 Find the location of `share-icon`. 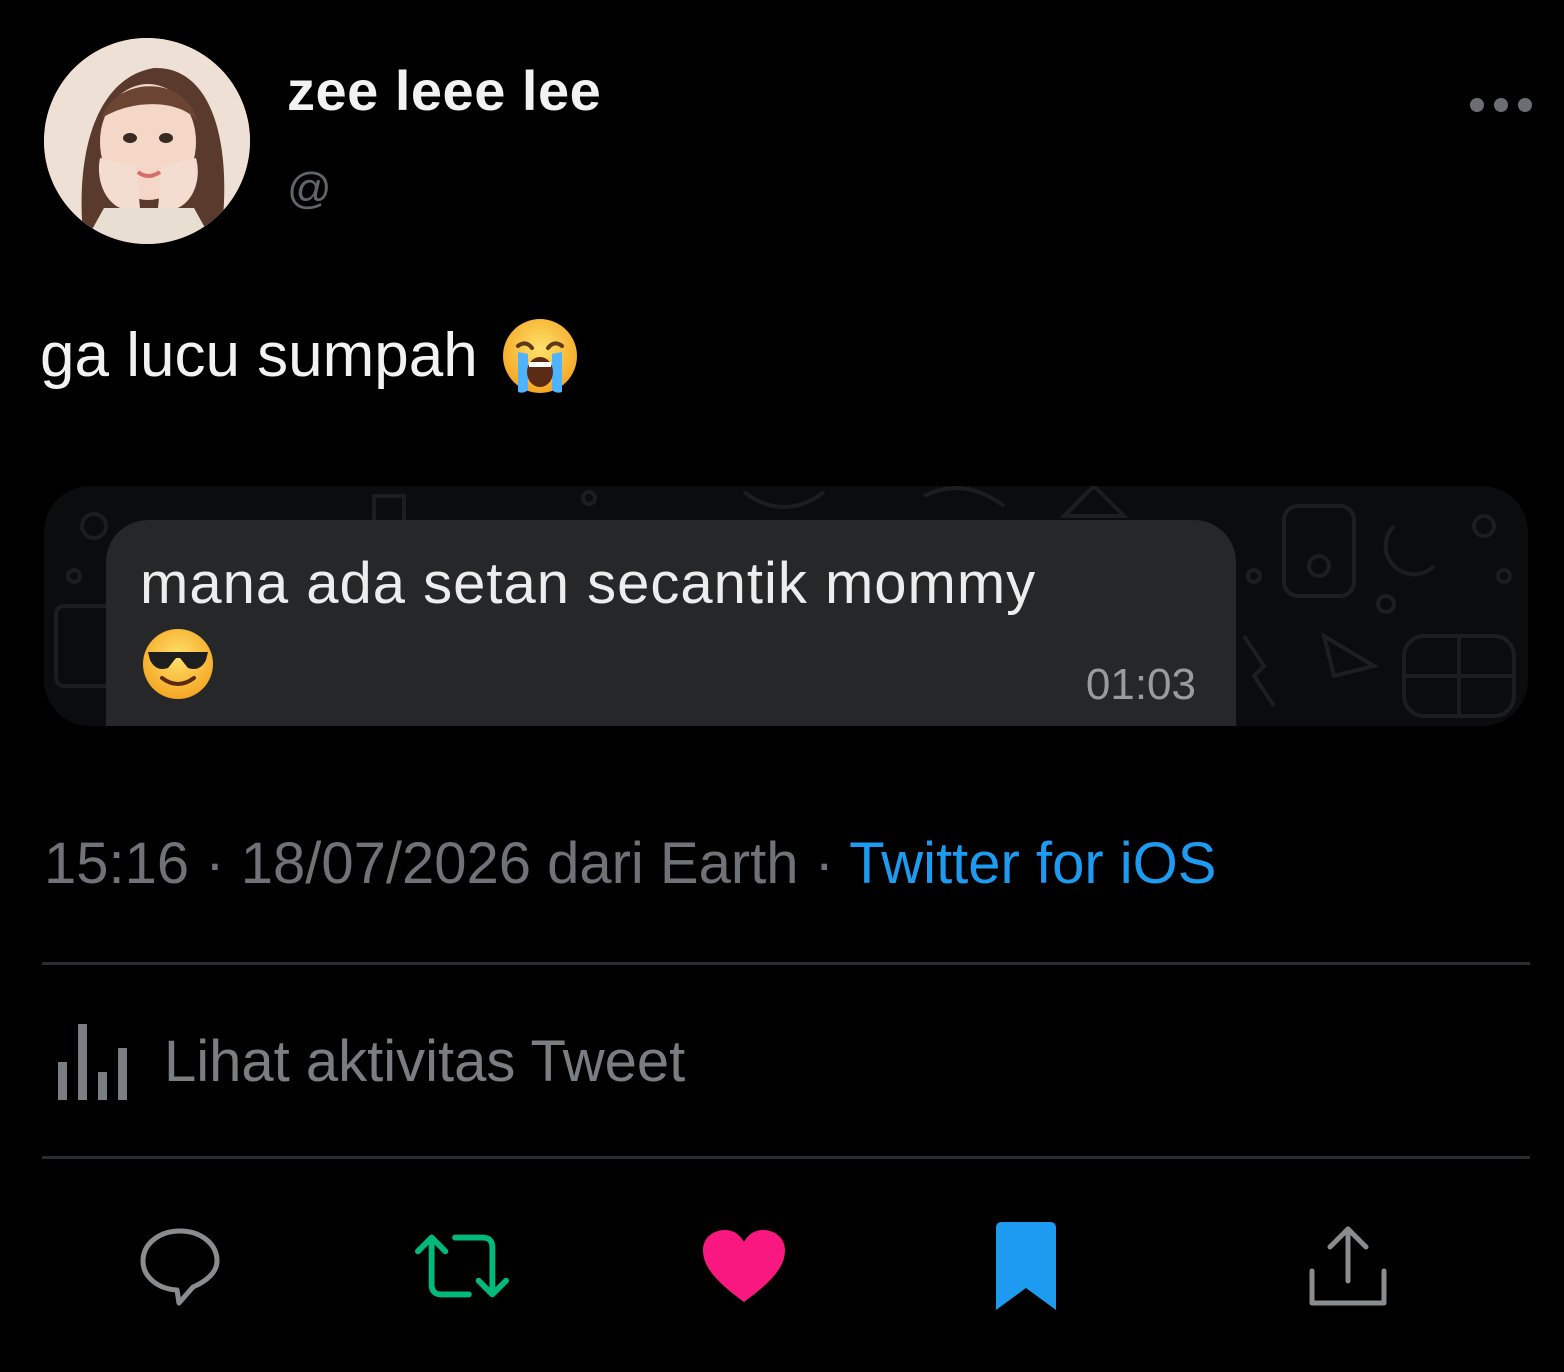

share-icon is located at coordinates (1348, 1266).